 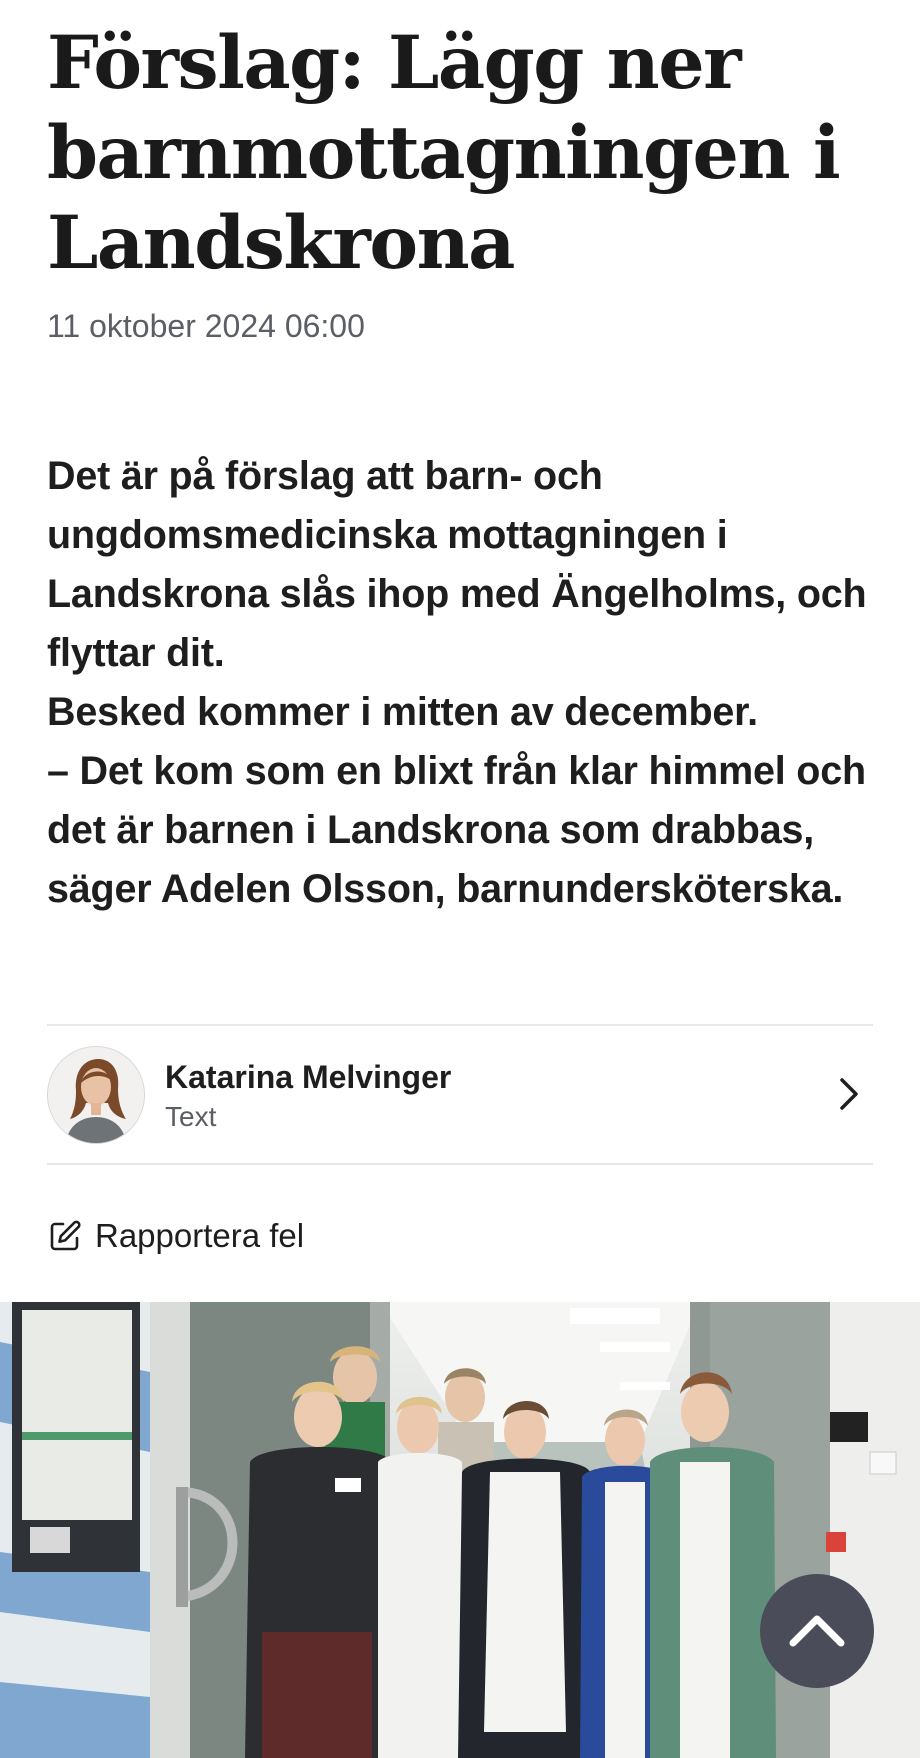 What do you see at coordinates (460, 1164) in the screenshot?
I see `divider` at bounding box center [460, 1164].